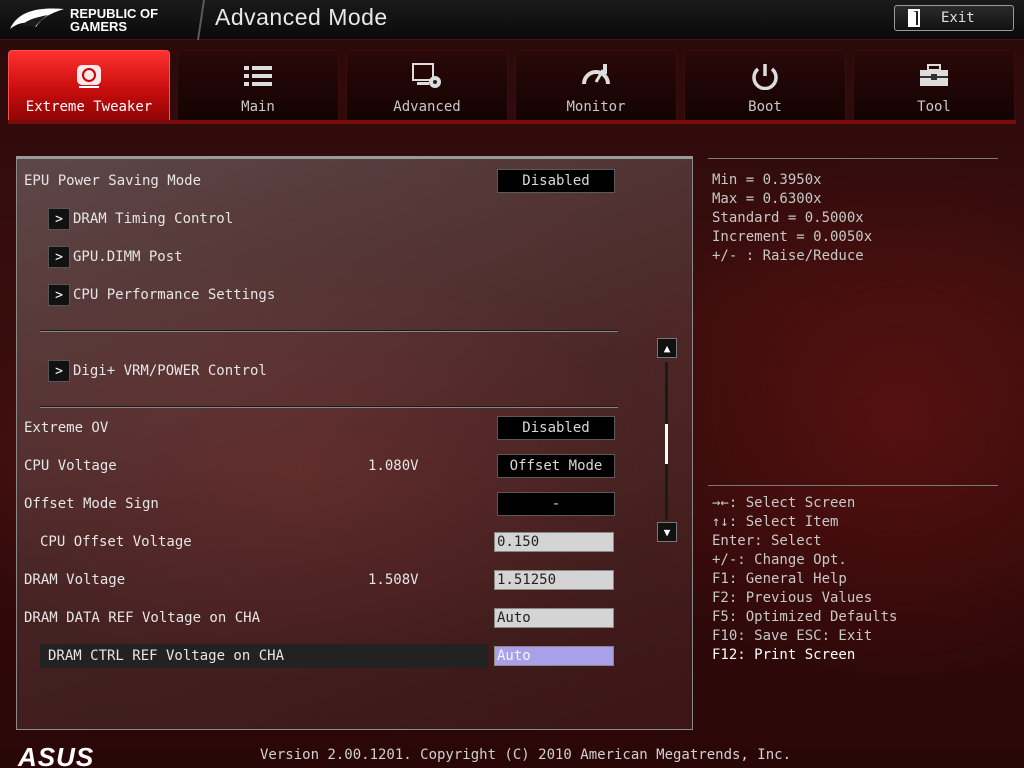 Image resolution: width=1024 pixels, height=768 pixels. Describe the element at coordinates (792, 237) in the screenshot. I see `info-increment: Increment = 0.0050x` at that location.